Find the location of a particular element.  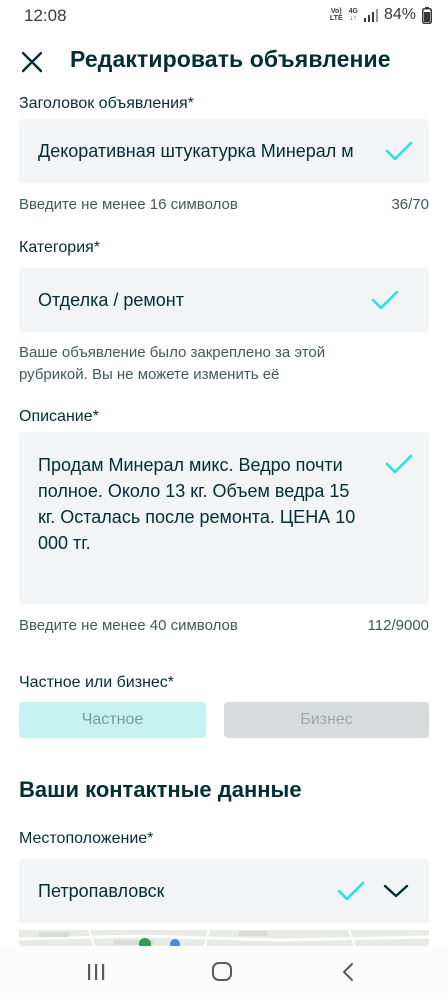

volte-indicator: Vo) LTE is located at coordinates (336, 15).